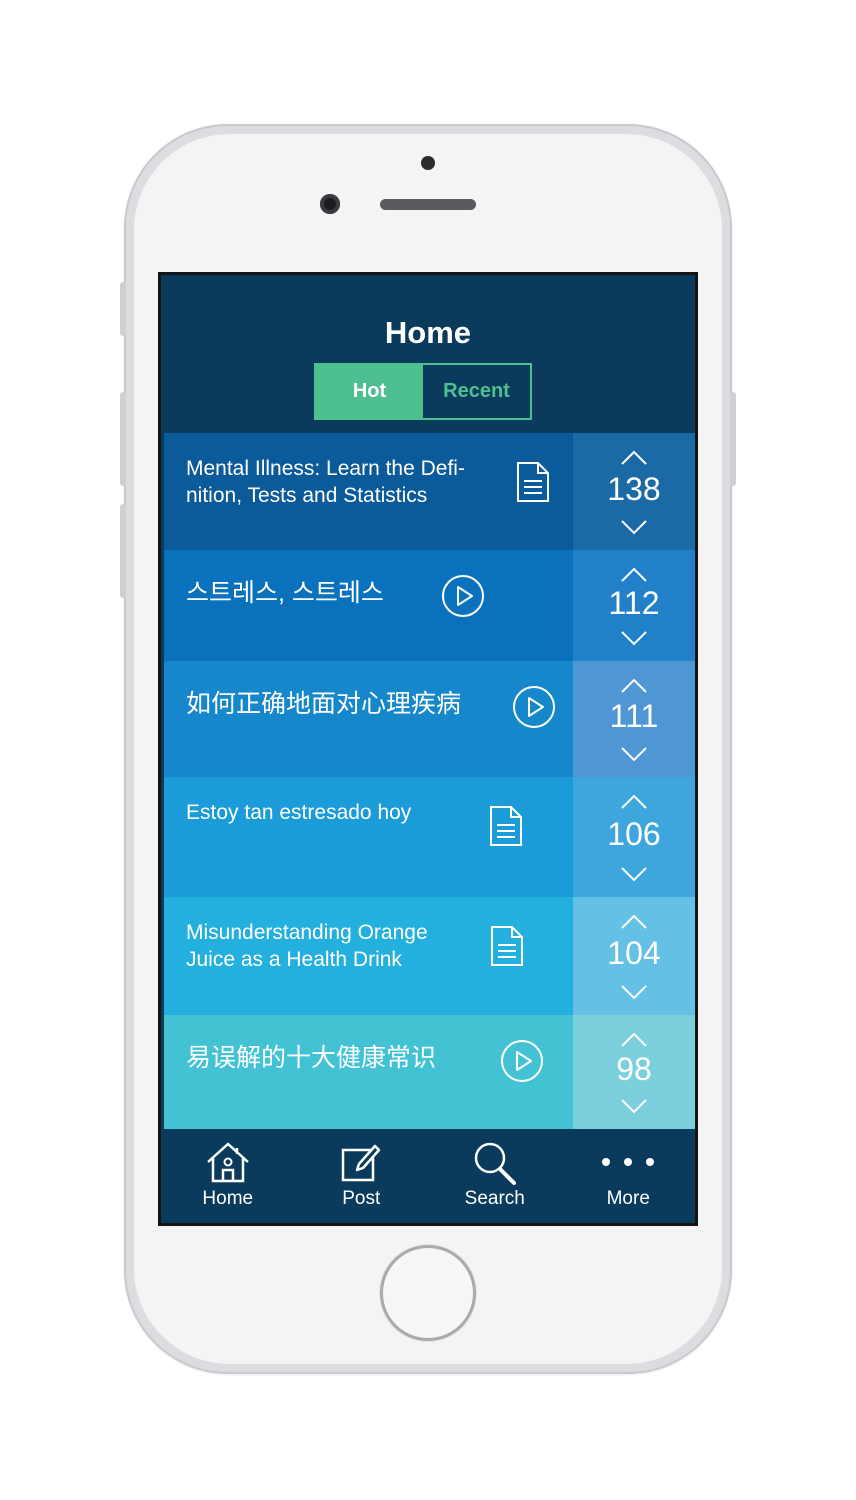  Describe the element at coordinates (368, 719) in the screenshot. I see `feed-item-body: 如何正确地面对心理疾病` at that location.